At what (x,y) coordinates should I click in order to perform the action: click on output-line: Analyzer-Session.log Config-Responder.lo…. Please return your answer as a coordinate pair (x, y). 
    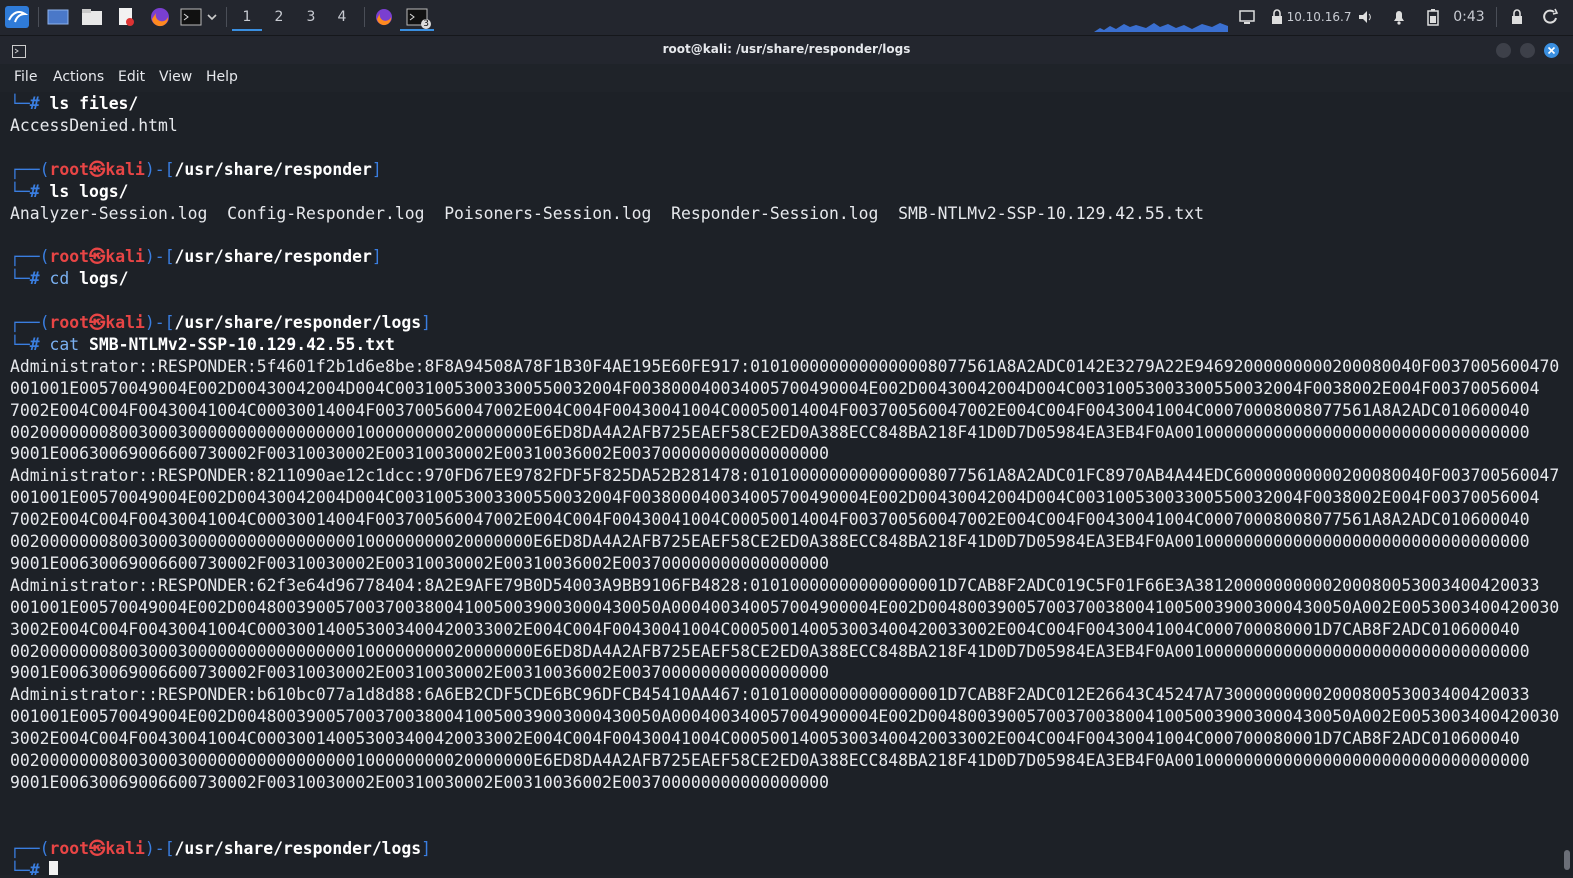
    Looking at the image, I should click on (607, 213).